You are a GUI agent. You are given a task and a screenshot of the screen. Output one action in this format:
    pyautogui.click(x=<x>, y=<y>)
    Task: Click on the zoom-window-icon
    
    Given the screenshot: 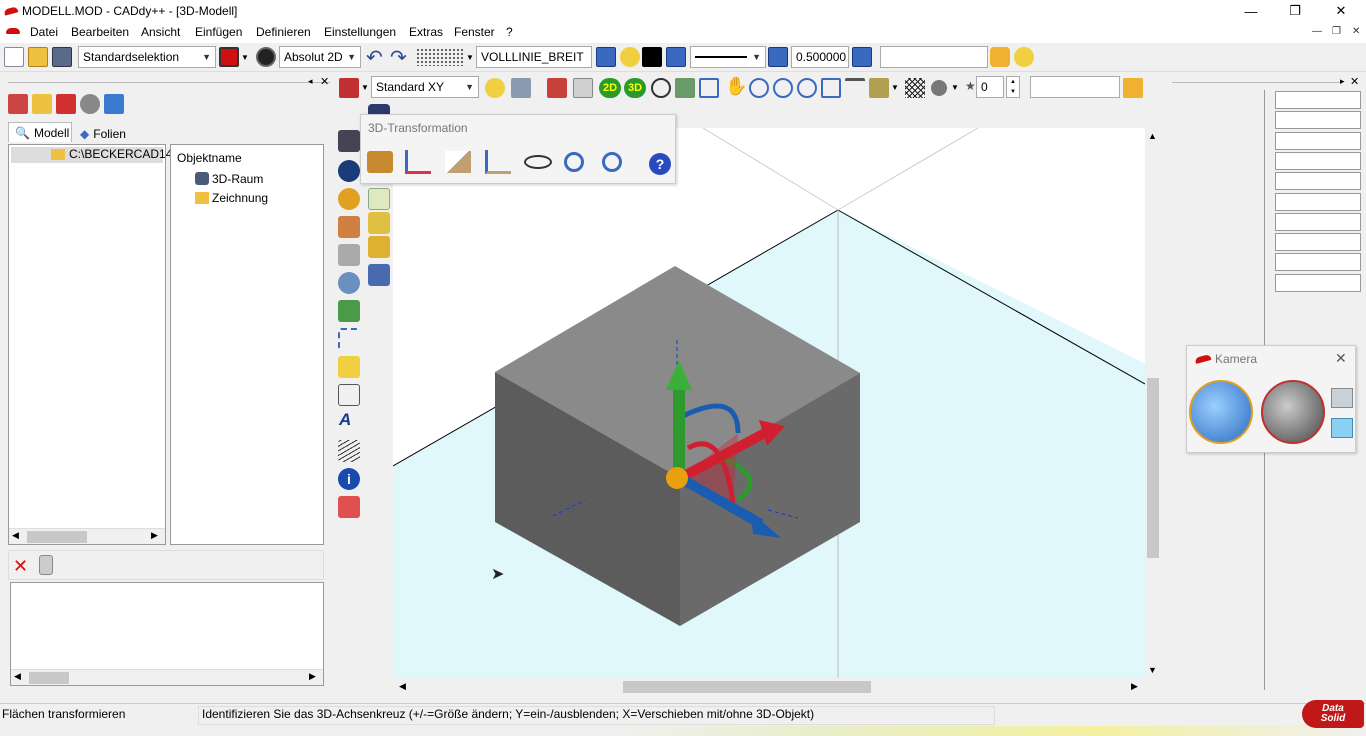 What is the action you would take?
    pyautogui.click(x=709, y=88)
    